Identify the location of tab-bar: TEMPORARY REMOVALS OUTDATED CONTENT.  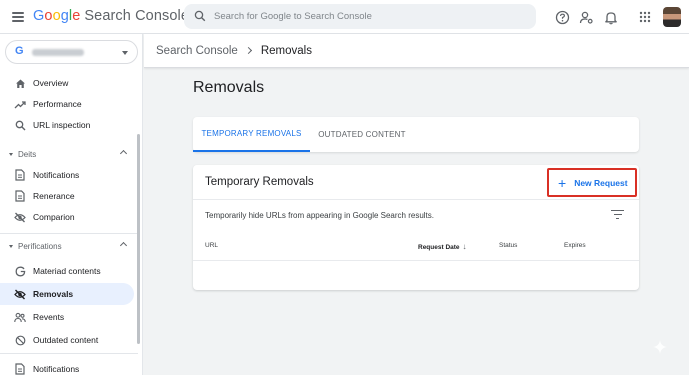
(416, 134).